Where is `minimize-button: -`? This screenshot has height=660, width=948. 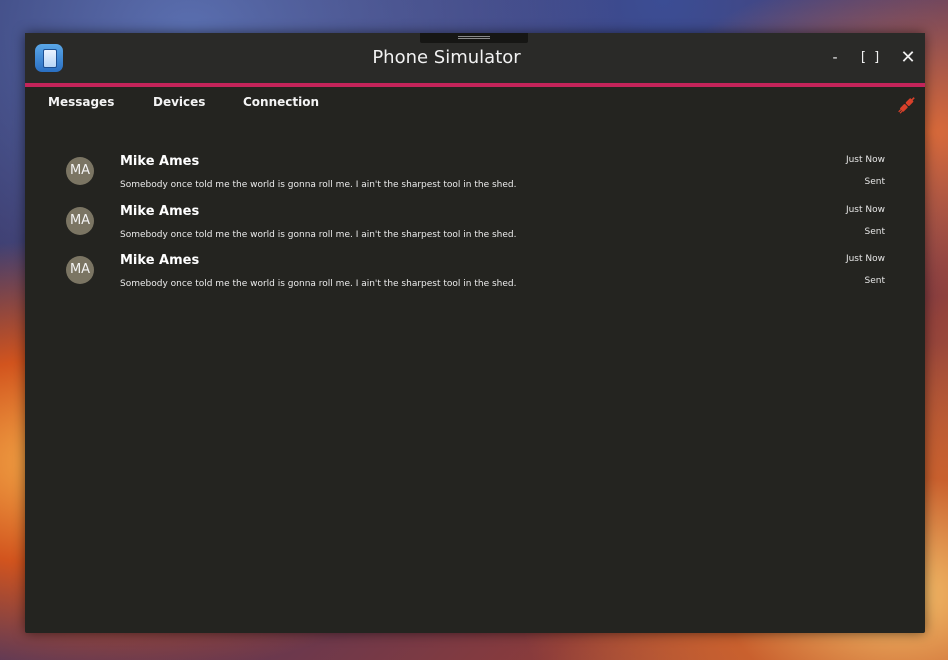 minimize-button: - is located at coordinates (835, 58).